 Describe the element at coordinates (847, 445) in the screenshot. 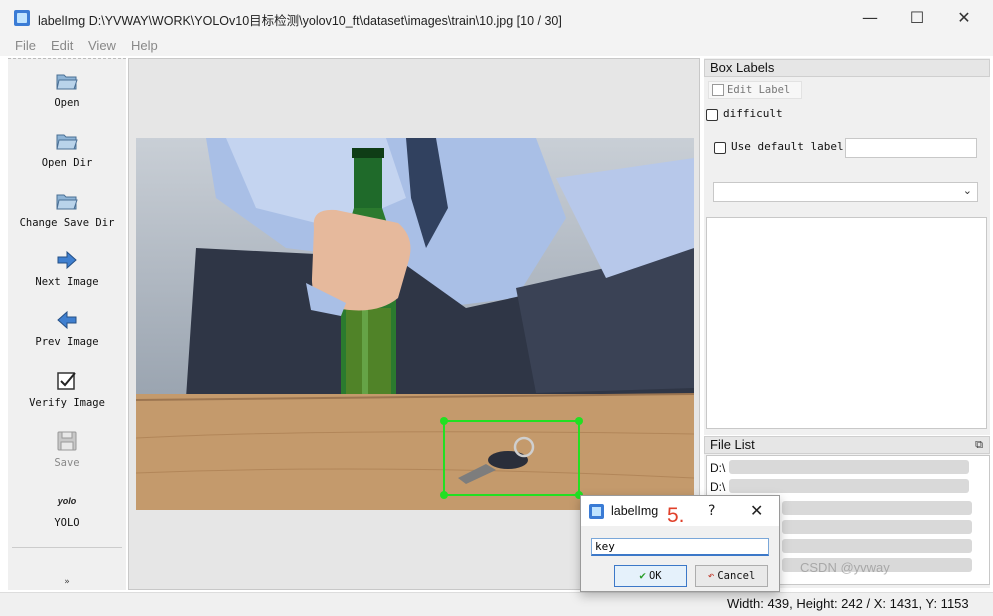

I see `file-list-header: File List ⧉` at that location.